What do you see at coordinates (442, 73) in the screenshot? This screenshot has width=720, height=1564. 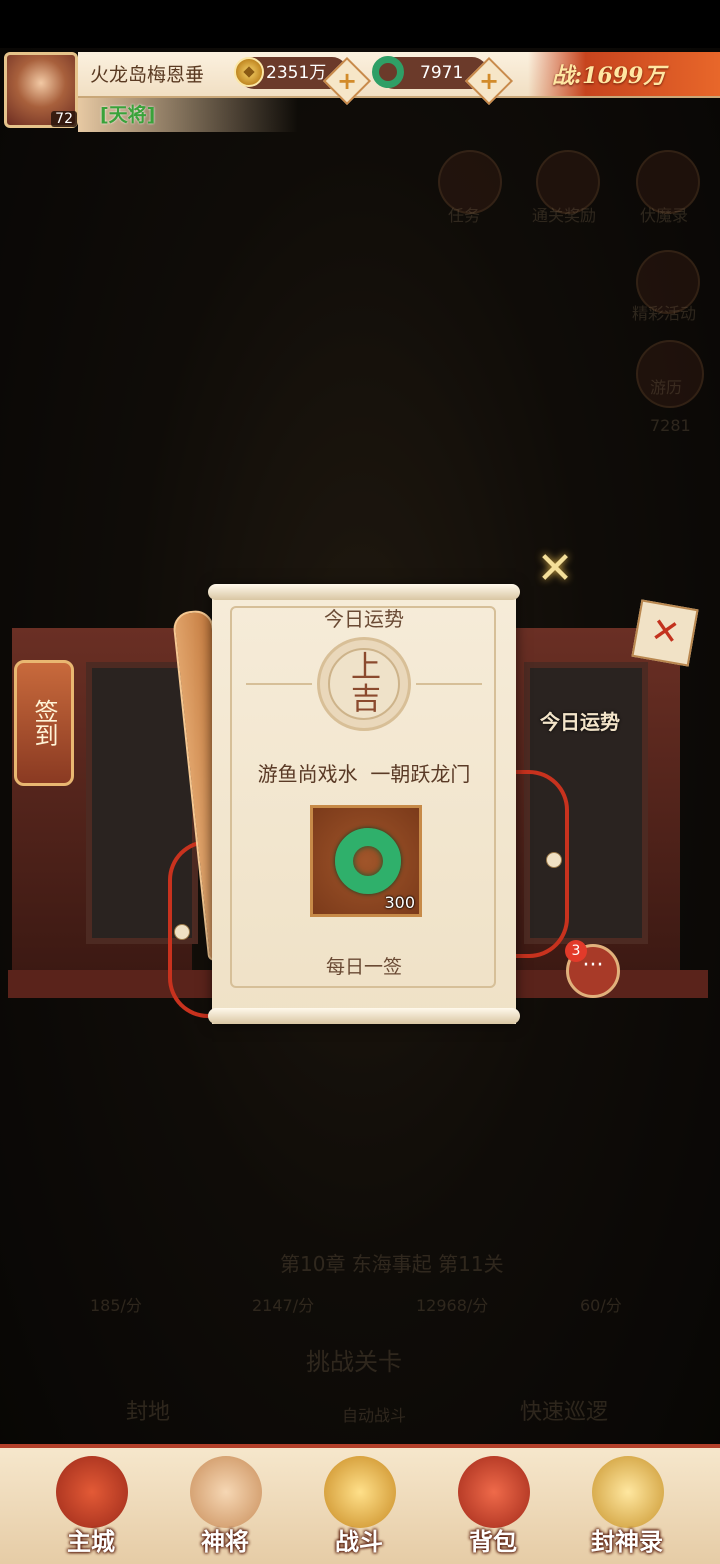 I see `jade-amount: 7971` at bounding box center [442, 73].